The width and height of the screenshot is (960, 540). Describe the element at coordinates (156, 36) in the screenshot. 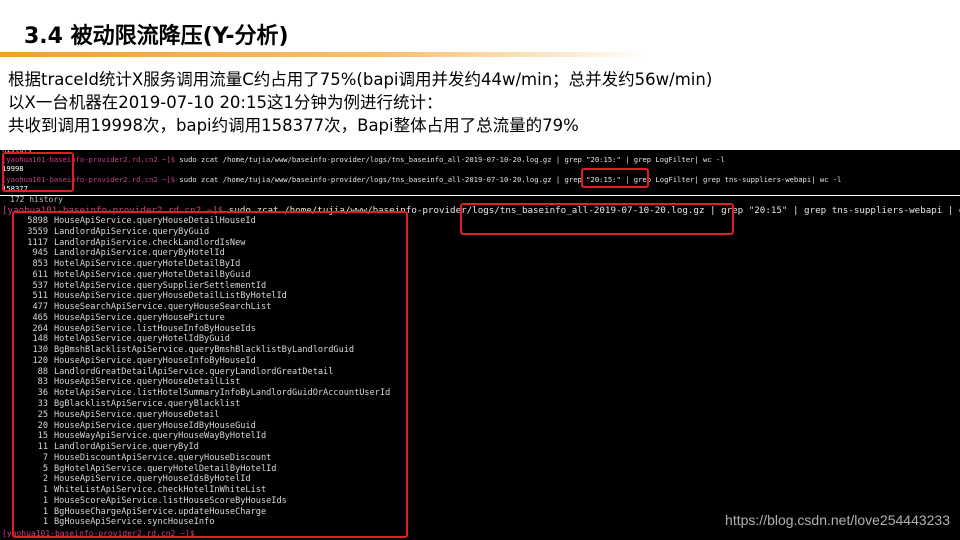

I see `slide-title: 3.4 被动限流降压(Y-分析)` at that location.